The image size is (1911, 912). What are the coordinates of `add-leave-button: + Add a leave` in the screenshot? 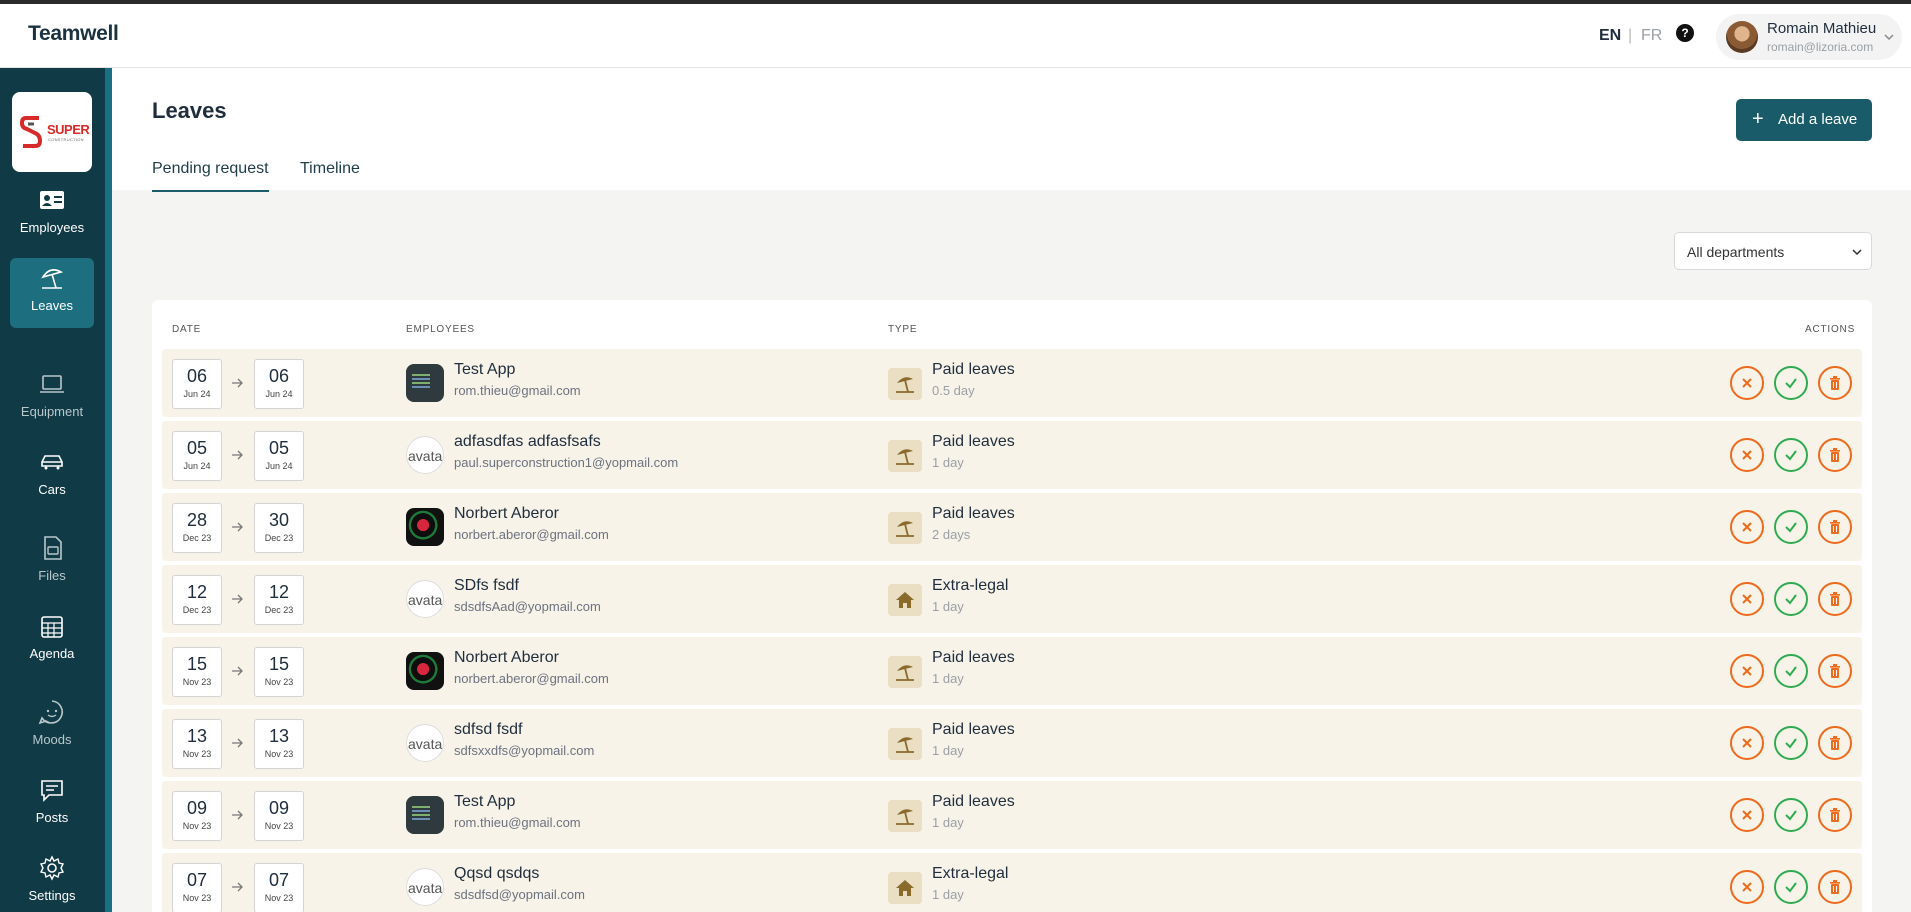 It's located at (1804, 120).